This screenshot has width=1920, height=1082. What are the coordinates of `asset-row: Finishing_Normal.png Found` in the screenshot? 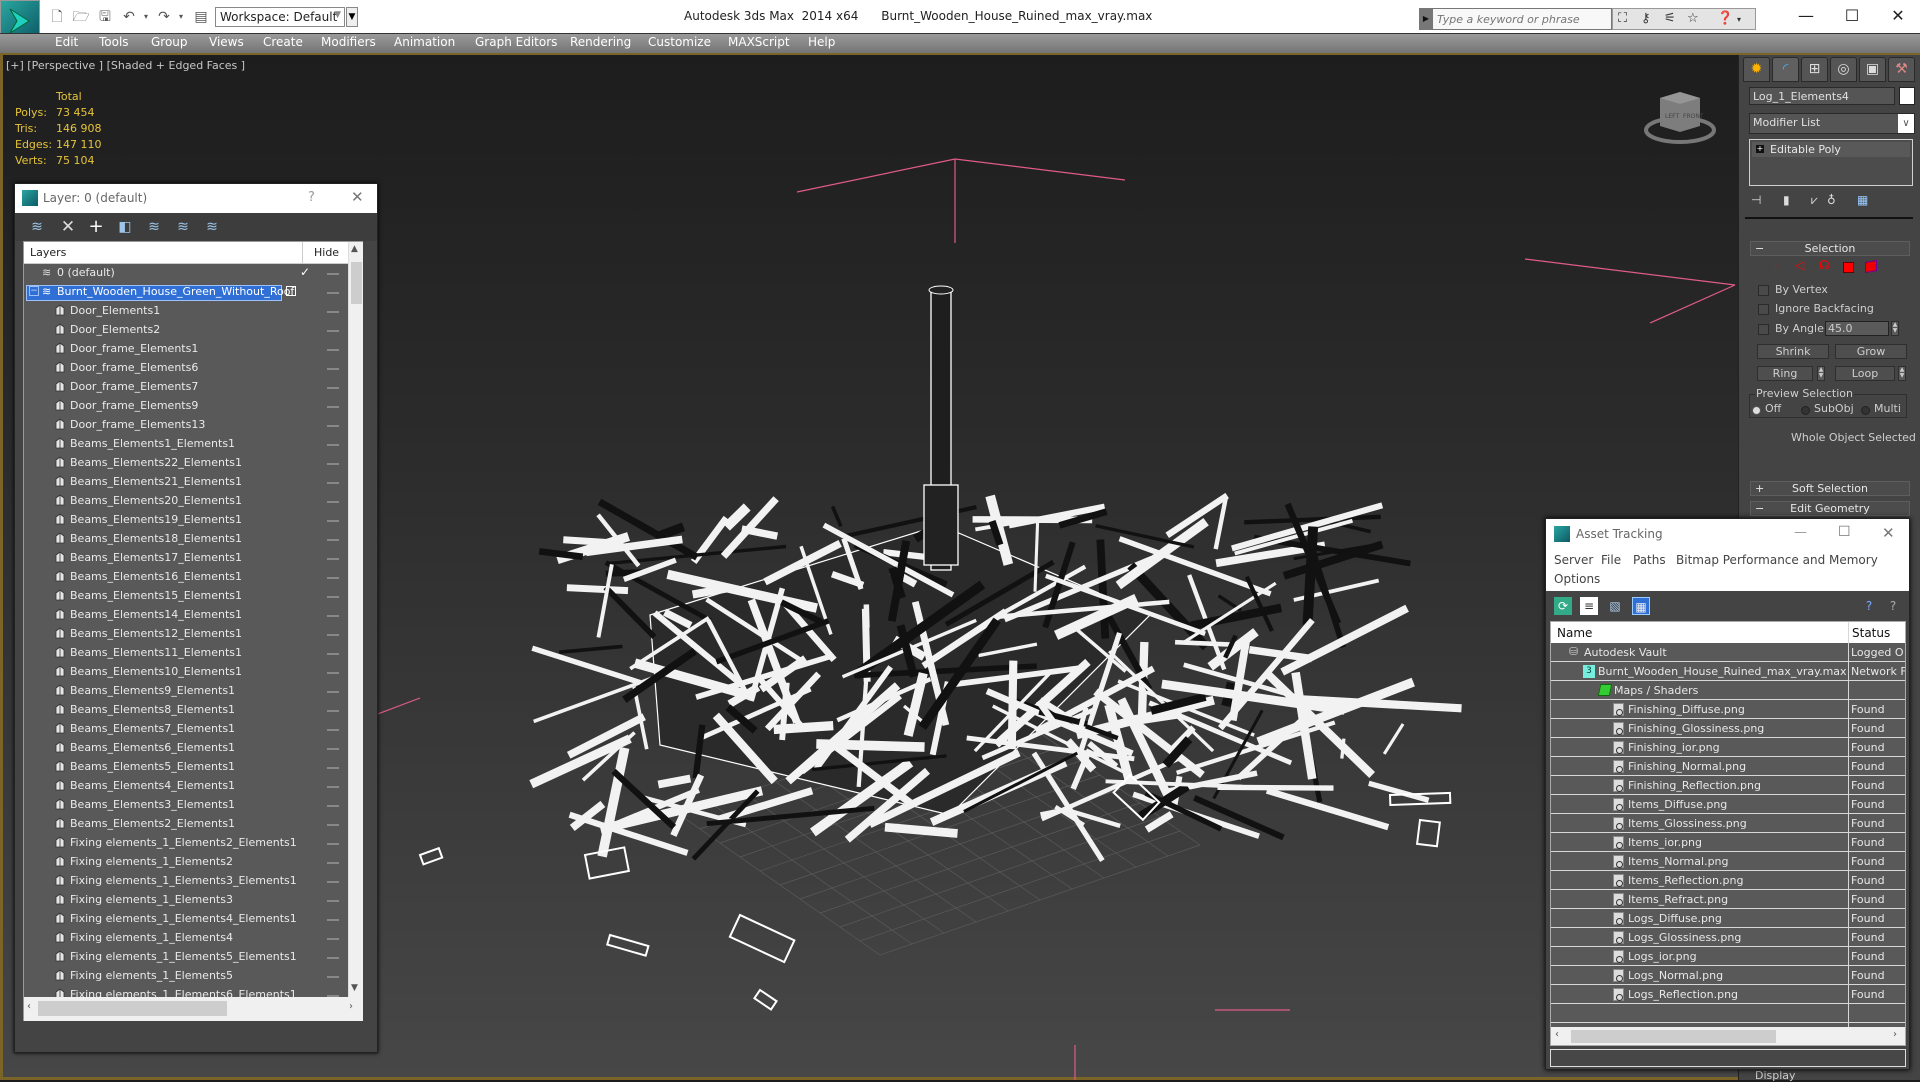 It's located at (1728, 766).